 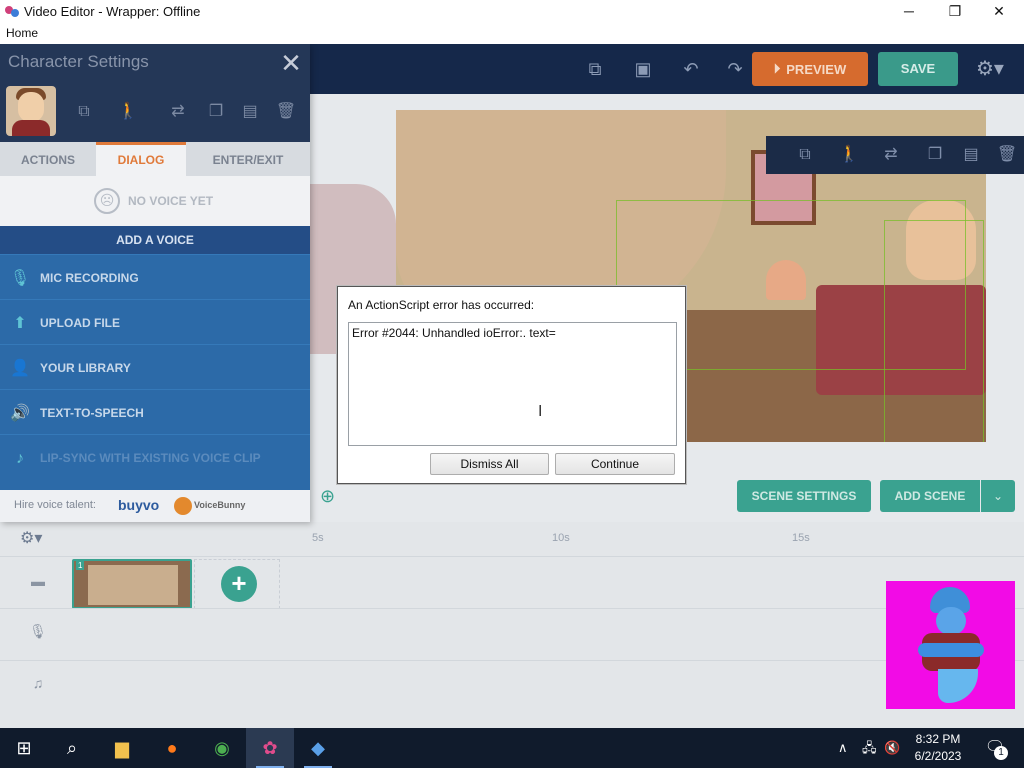 I want to click on continue-button: Continue, so click(x=615, y=464).